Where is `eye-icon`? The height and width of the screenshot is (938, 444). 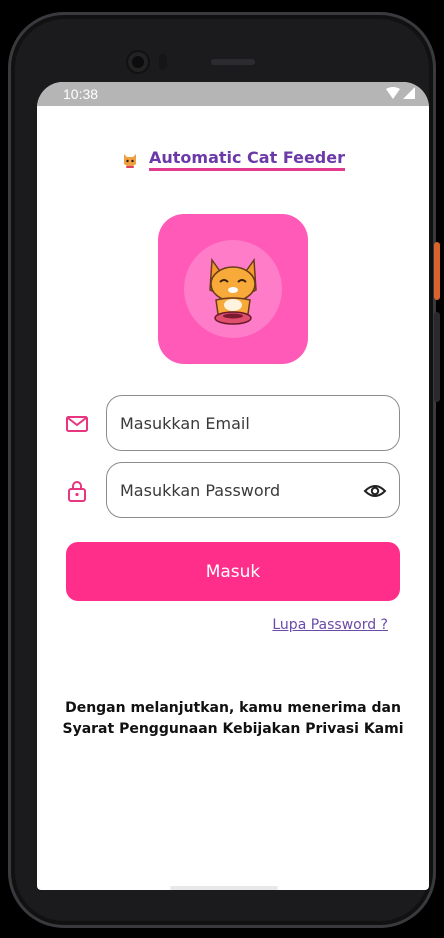 eye-icon is located at coordinates (375, 491).